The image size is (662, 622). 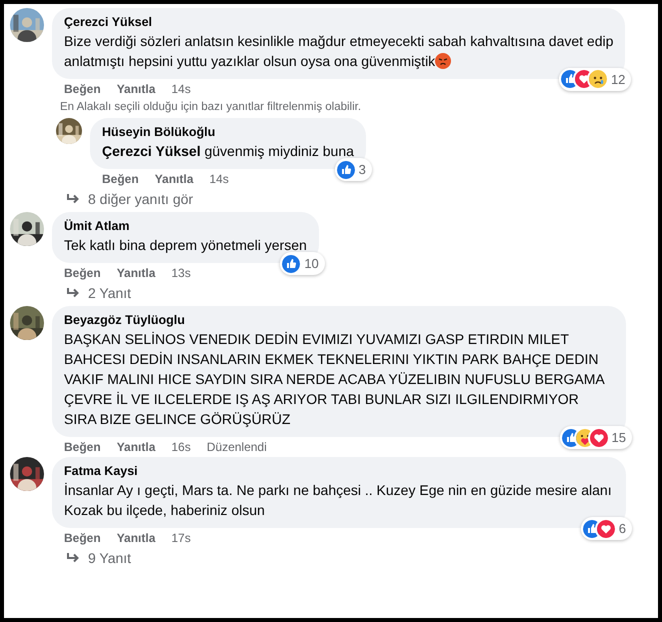 What do you see at coordinates (622, 529) in the screenshot?
I see `reaction-count: 6` at bounding box center [622, 529].